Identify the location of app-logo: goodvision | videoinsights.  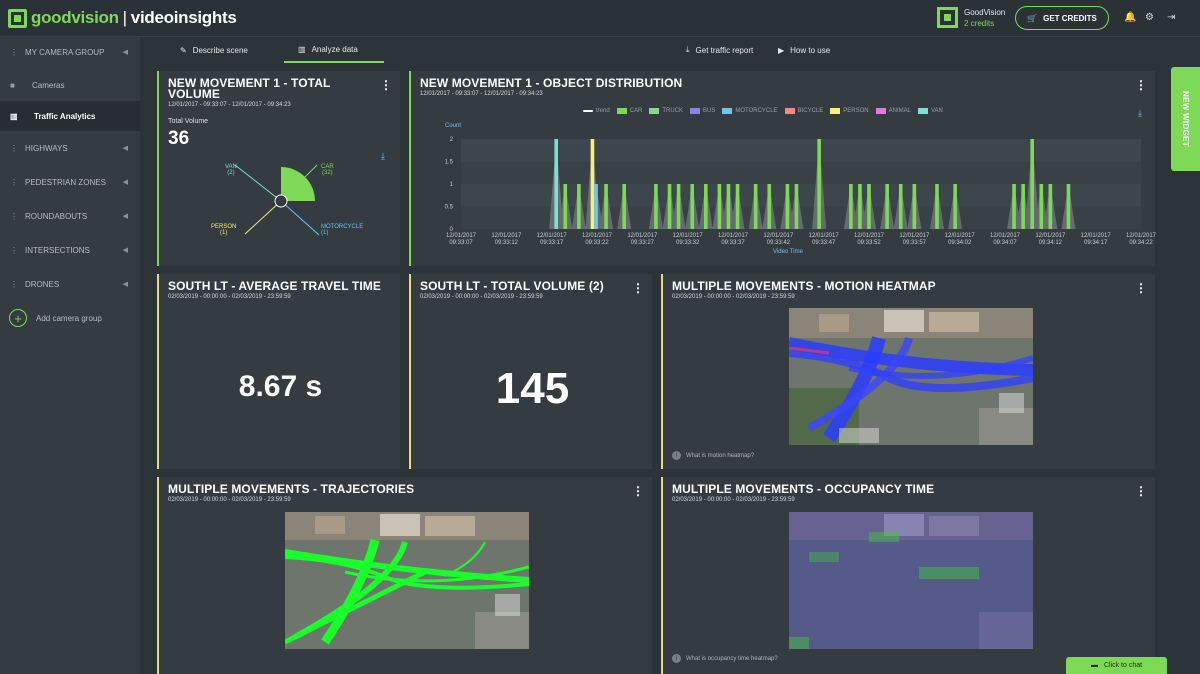
(122, 18).